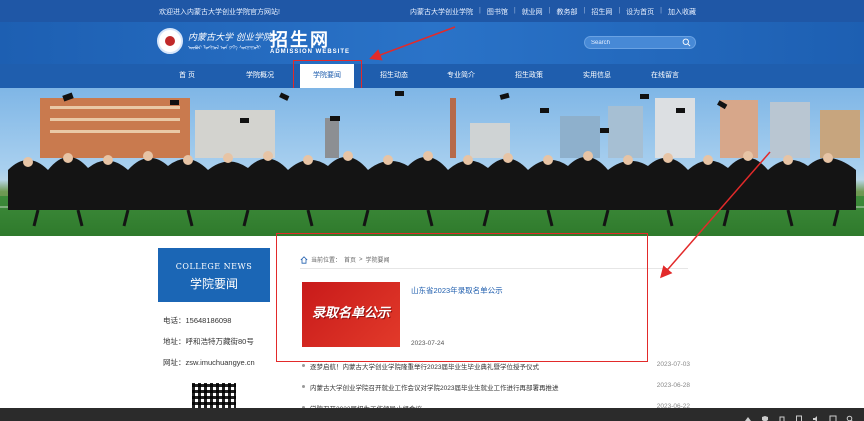 The height and width of the screenshot is (421, 864). What do you see at coordinates (224, 48) in the screenshot?
I see `school-mongolian-name: ᠦᠪᠦᠷ ᠮᠣᠩᠭᠣᠯ ᠤᠨ ᠶᠡᠬᠡ ᠰᠤᠷᠭᠠᠭᠤᠯᠢ` at bounding box center [224, 48].